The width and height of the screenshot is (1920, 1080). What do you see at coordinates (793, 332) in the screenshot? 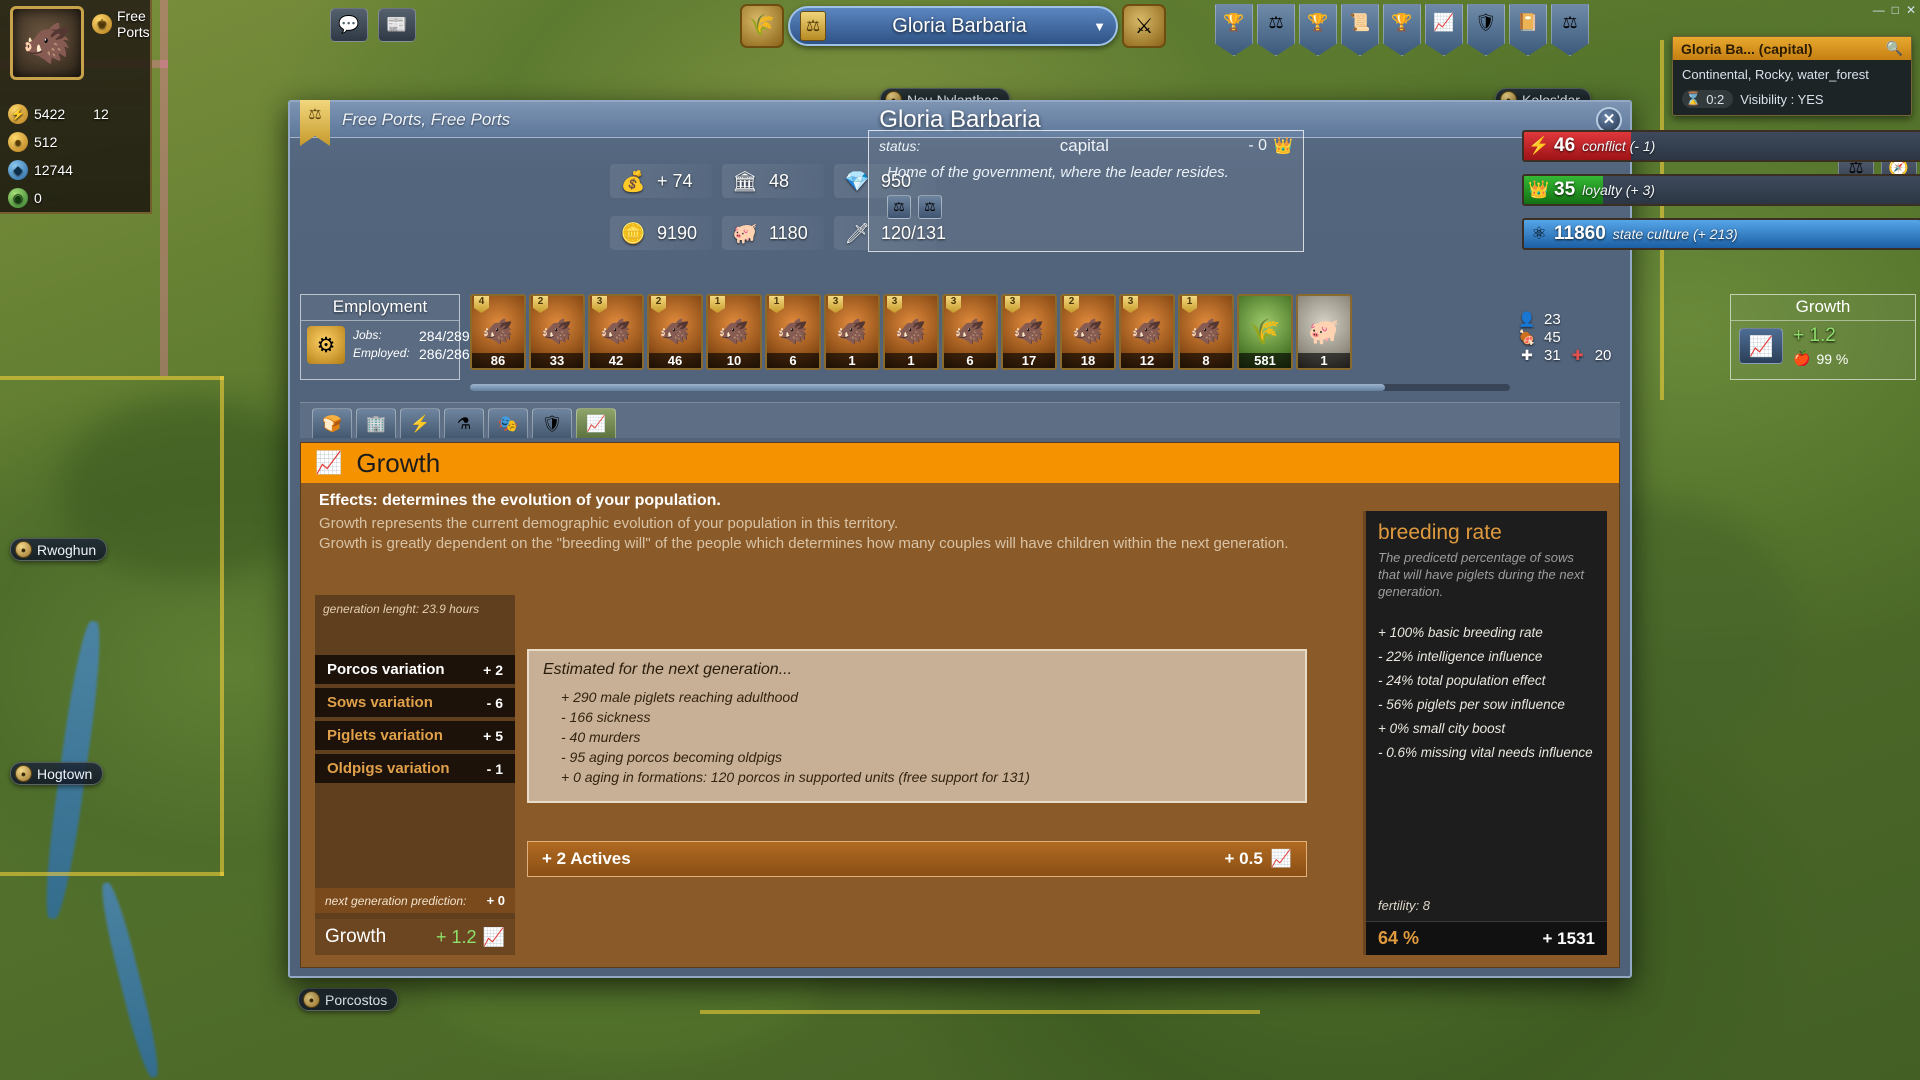
I see `population-card: 🐗 1 6` at bounding box center [793, 332].